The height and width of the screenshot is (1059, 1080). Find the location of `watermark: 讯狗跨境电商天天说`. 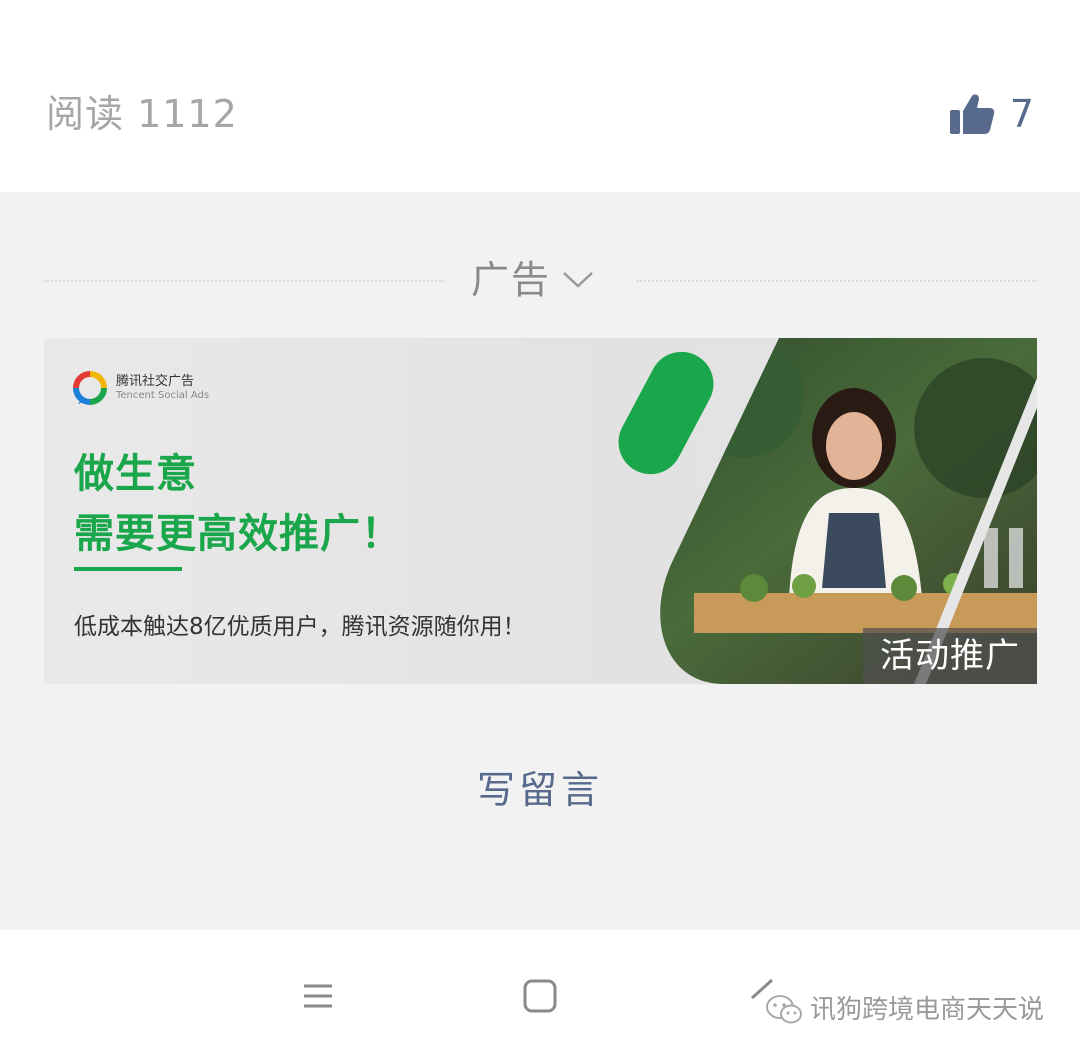

watermark: 讯狗跨境电商天天说 is located at coordinates (904, 1010).